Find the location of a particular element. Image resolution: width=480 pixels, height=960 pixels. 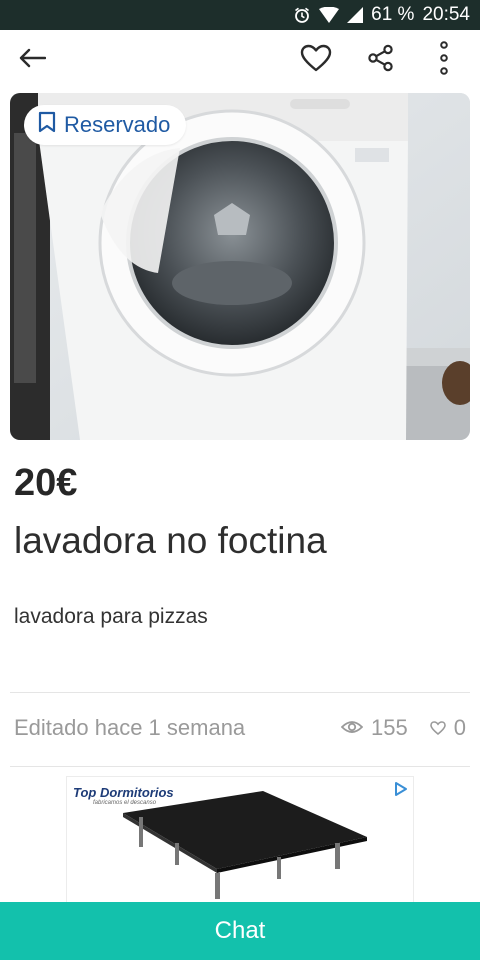

listing-stats: 155 0 is located at coordinates (403, 728).